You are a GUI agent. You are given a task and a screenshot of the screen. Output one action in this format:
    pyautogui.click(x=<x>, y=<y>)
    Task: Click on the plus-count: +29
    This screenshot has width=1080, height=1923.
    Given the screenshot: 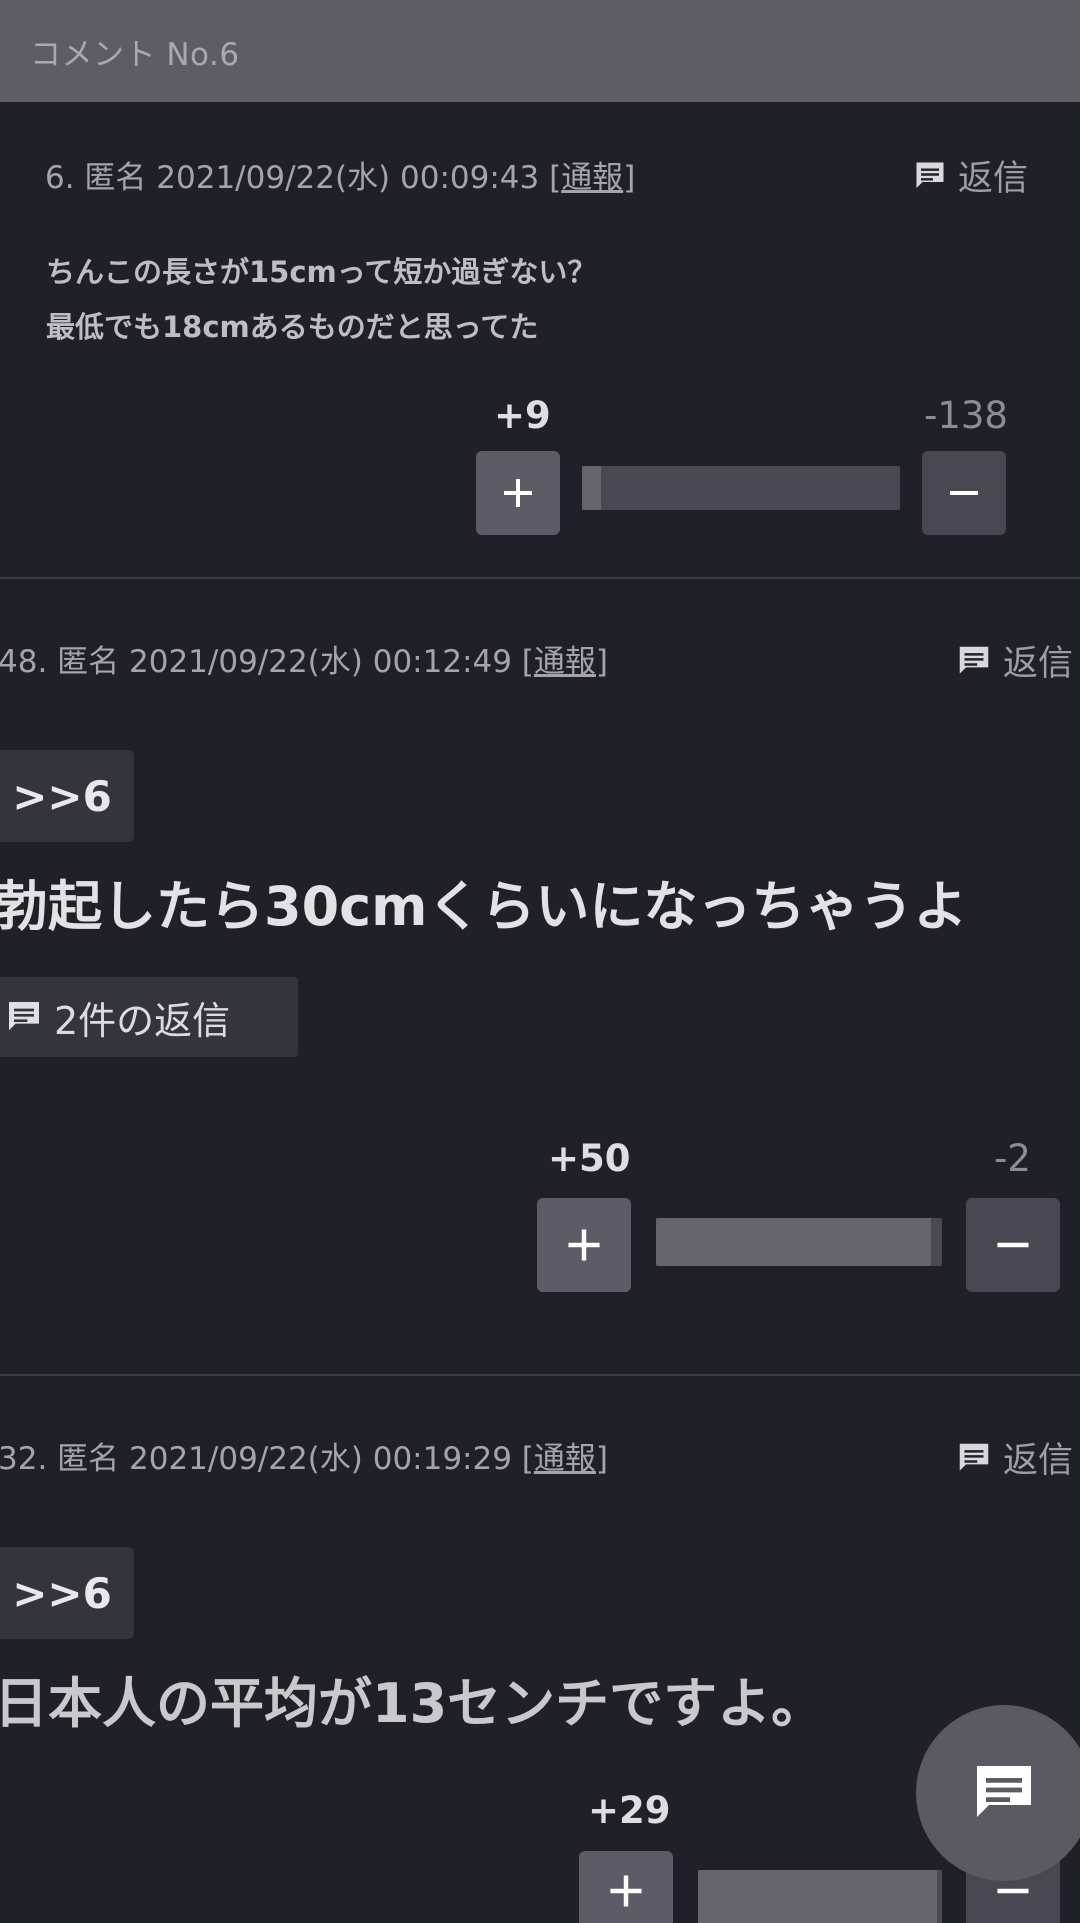 What is the action you would take?
    pyautogui.click(x=629, y=1810)
    